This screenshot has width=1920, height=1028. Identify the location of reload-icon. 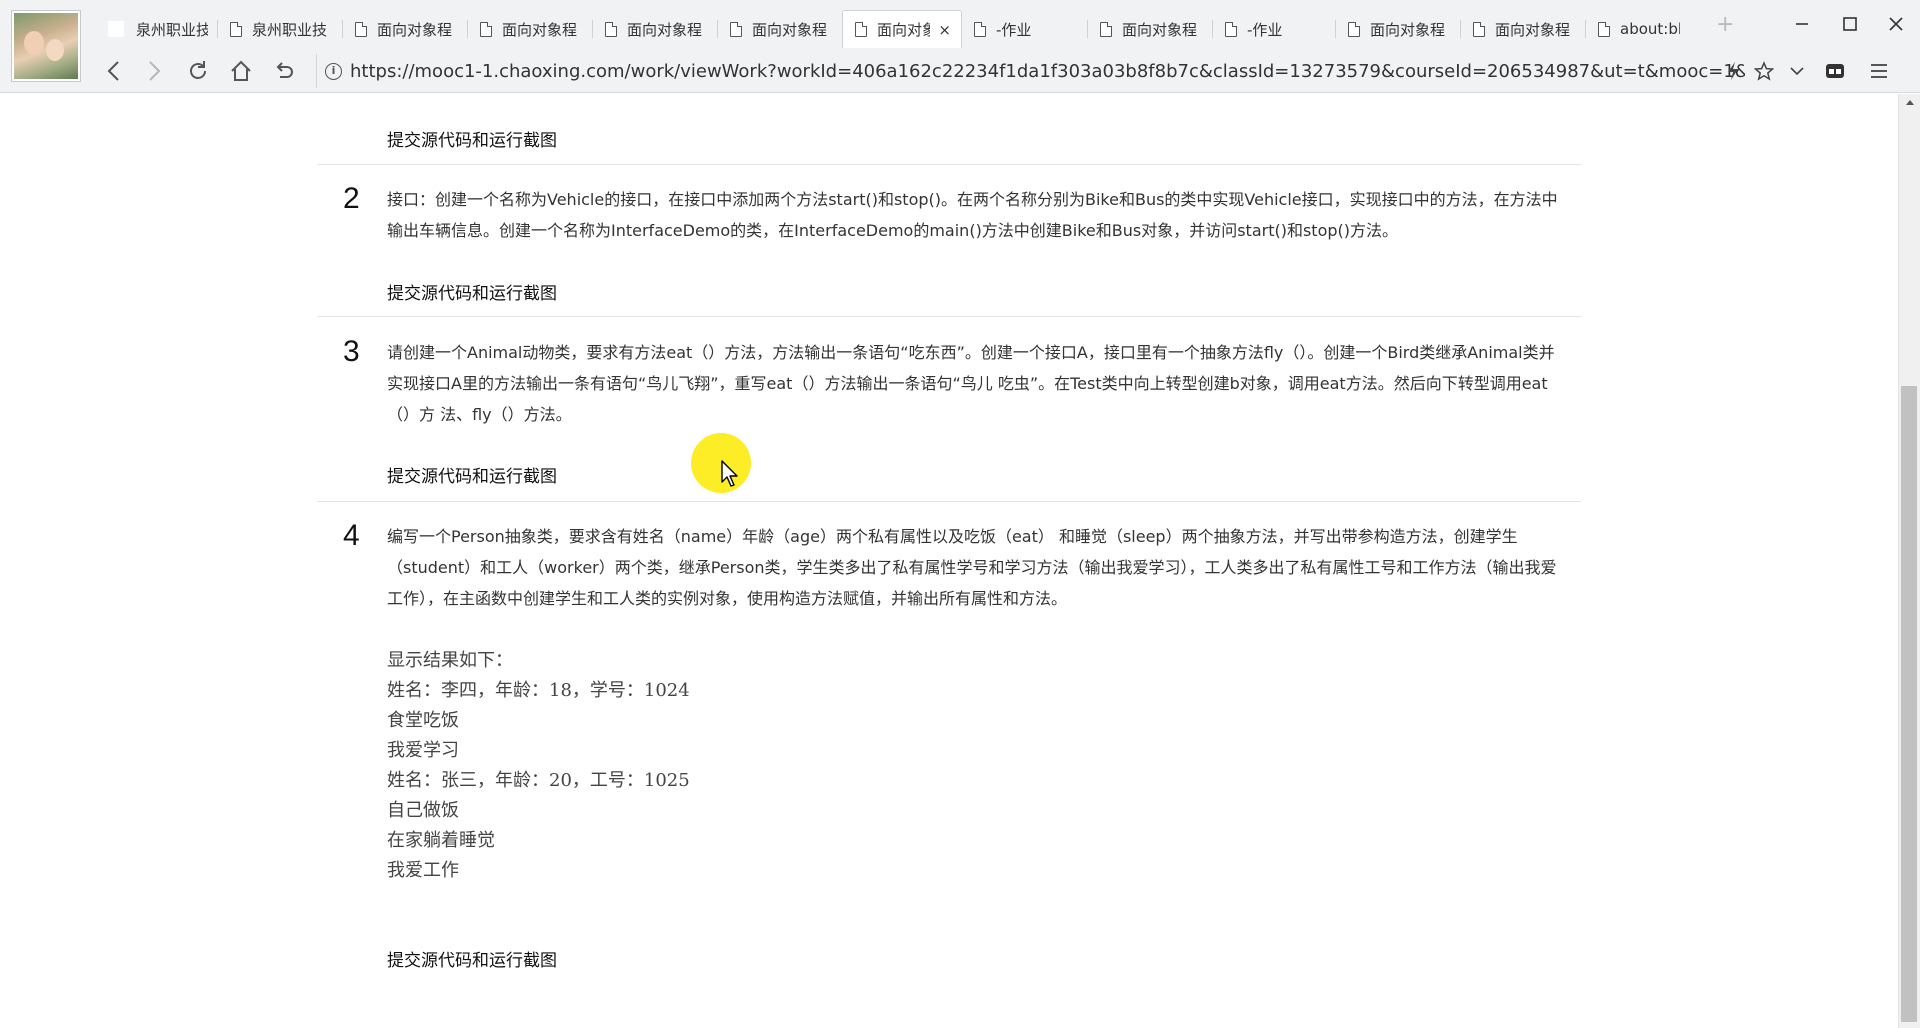
(198, 70).